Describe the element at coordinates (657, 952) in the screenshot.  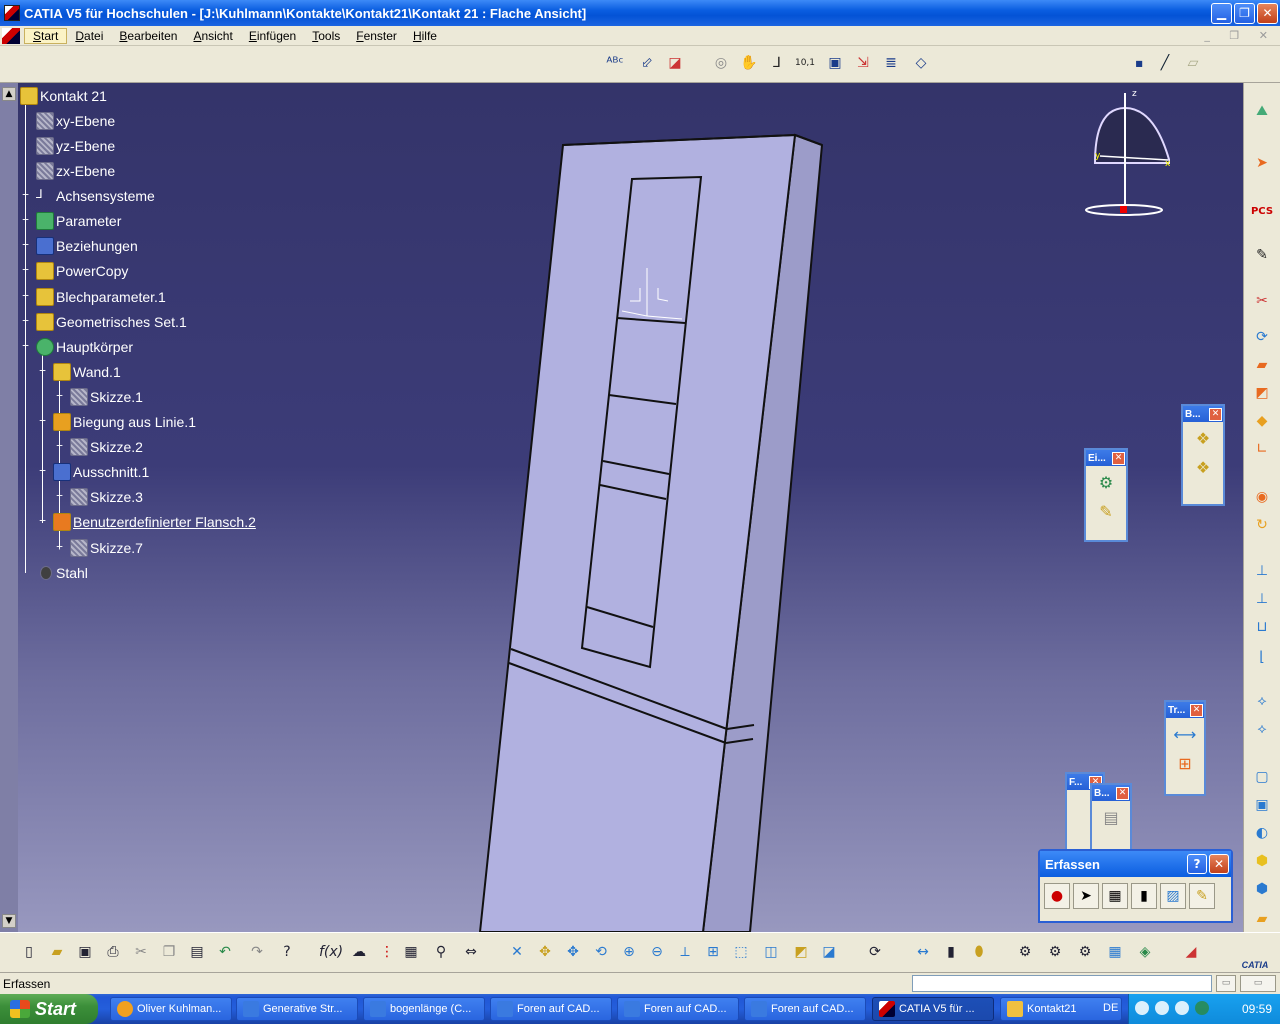
I see `zoom-out-icon: ⊖` at that location.